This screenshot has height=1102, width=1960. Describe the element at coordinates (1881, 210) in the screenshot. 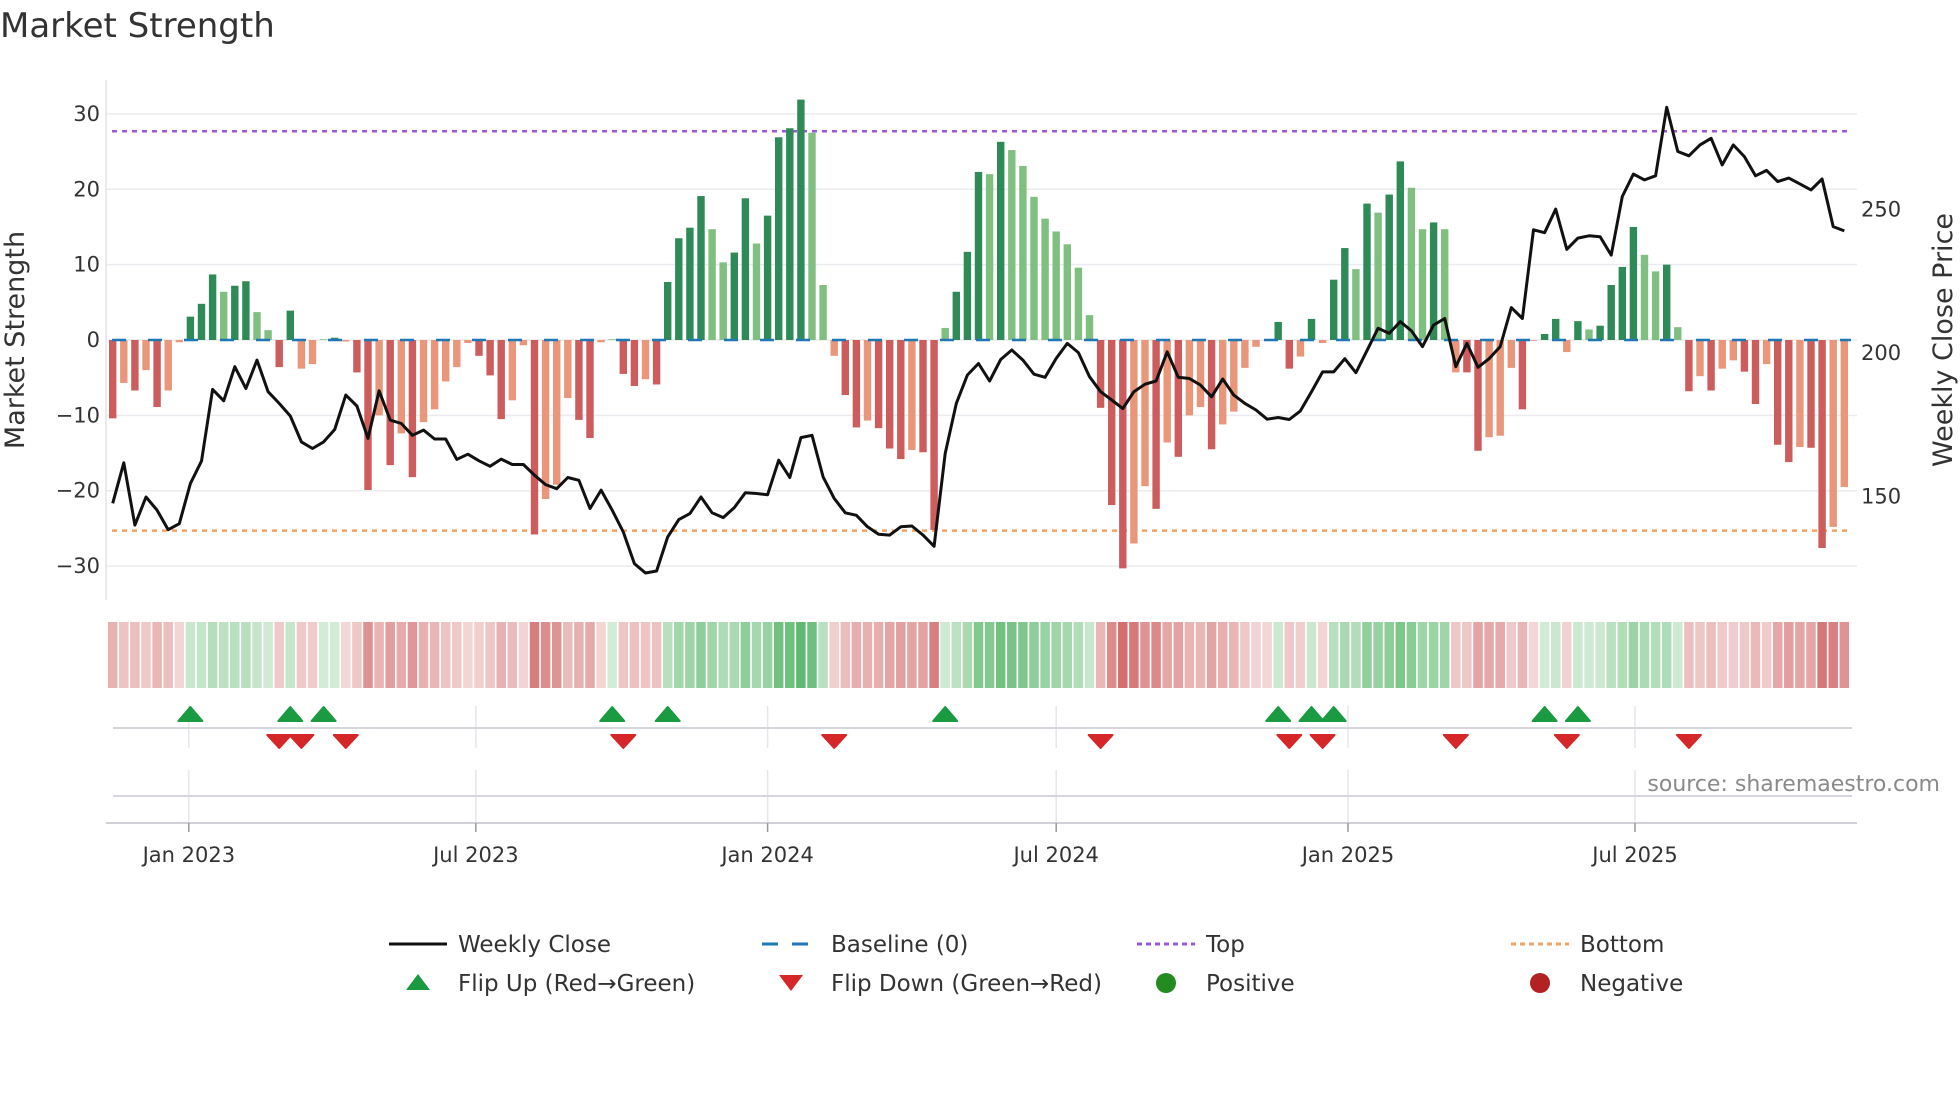

I see `y2-tick-label: 250` at that location.